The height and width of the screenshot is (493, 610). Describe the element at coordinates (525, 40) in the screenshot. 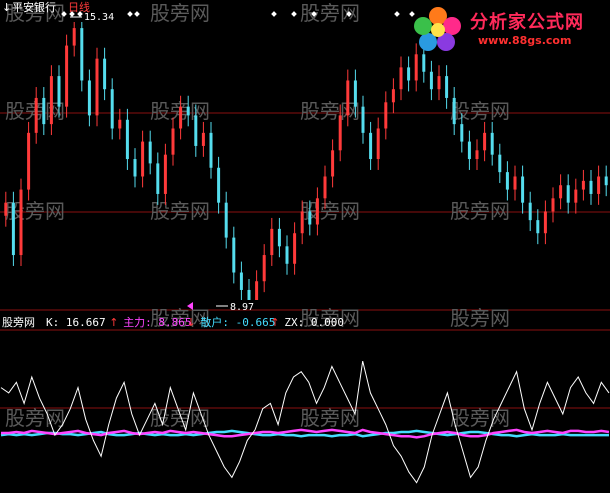

I see `logo-url: www.88gs.com` at that location.